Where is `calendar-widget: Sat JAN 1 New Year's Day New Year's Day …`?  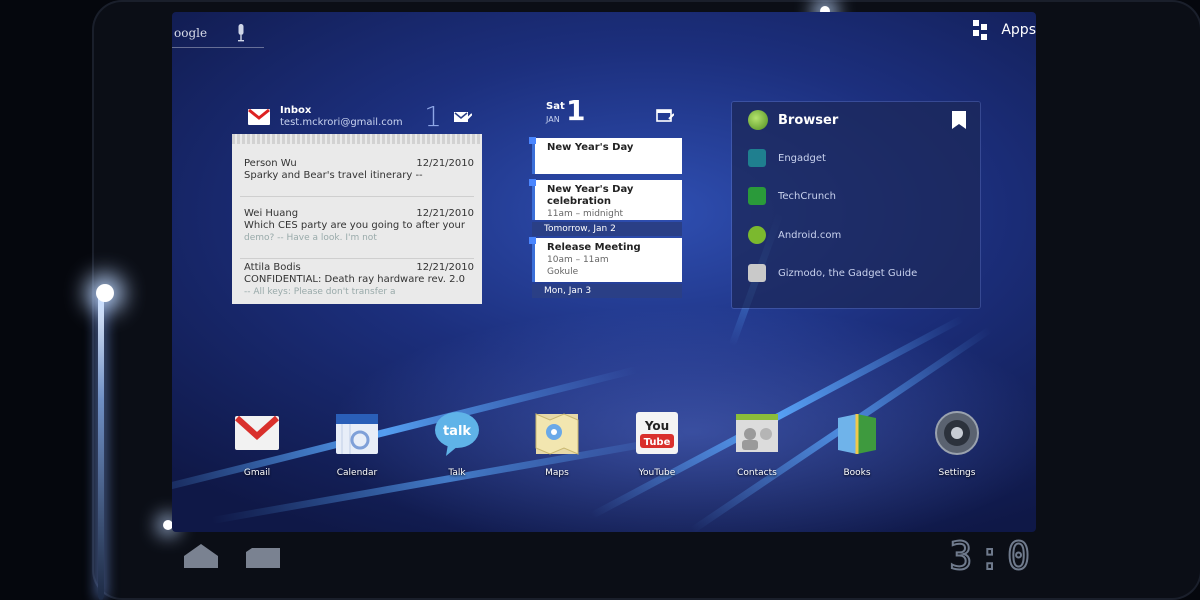
calendar-widget: Sat JAN 1 New Year's Day New Year's Day … is located at coordinates (605, 203).